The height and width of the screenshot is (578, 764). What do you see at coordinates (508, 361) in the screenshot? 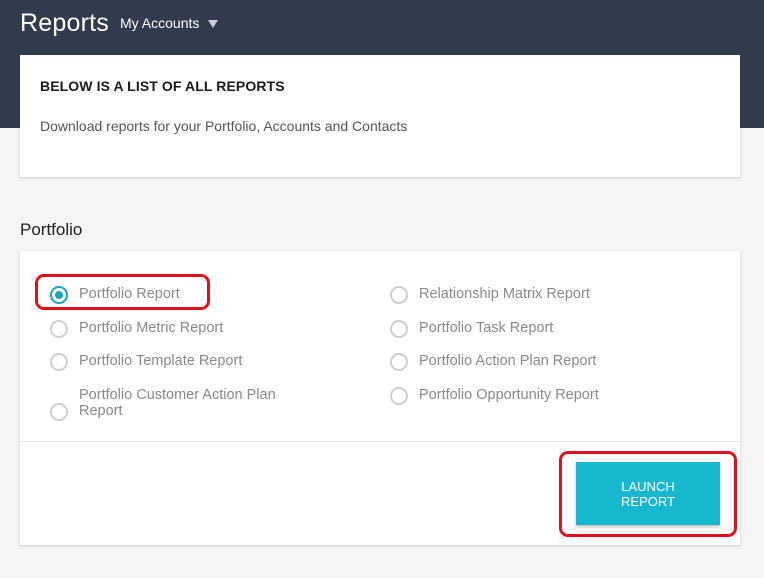
I see `radio-label: Portfolio Action Plan Report` at bounding box center [508, 361].